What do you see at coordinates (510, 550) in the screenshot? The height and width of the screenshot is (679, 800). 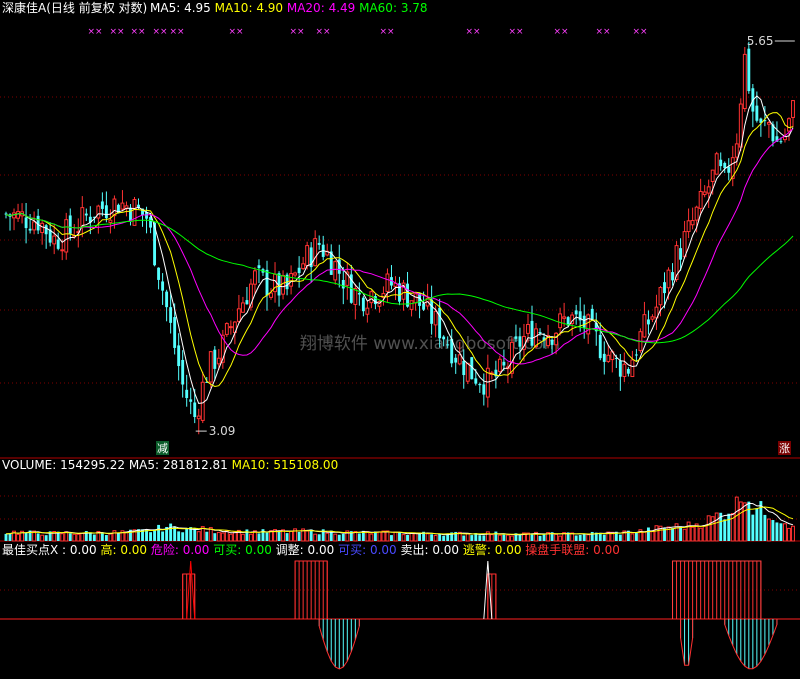 I see `indicator-value-7: 0.00` at bounding box center [510, 550].